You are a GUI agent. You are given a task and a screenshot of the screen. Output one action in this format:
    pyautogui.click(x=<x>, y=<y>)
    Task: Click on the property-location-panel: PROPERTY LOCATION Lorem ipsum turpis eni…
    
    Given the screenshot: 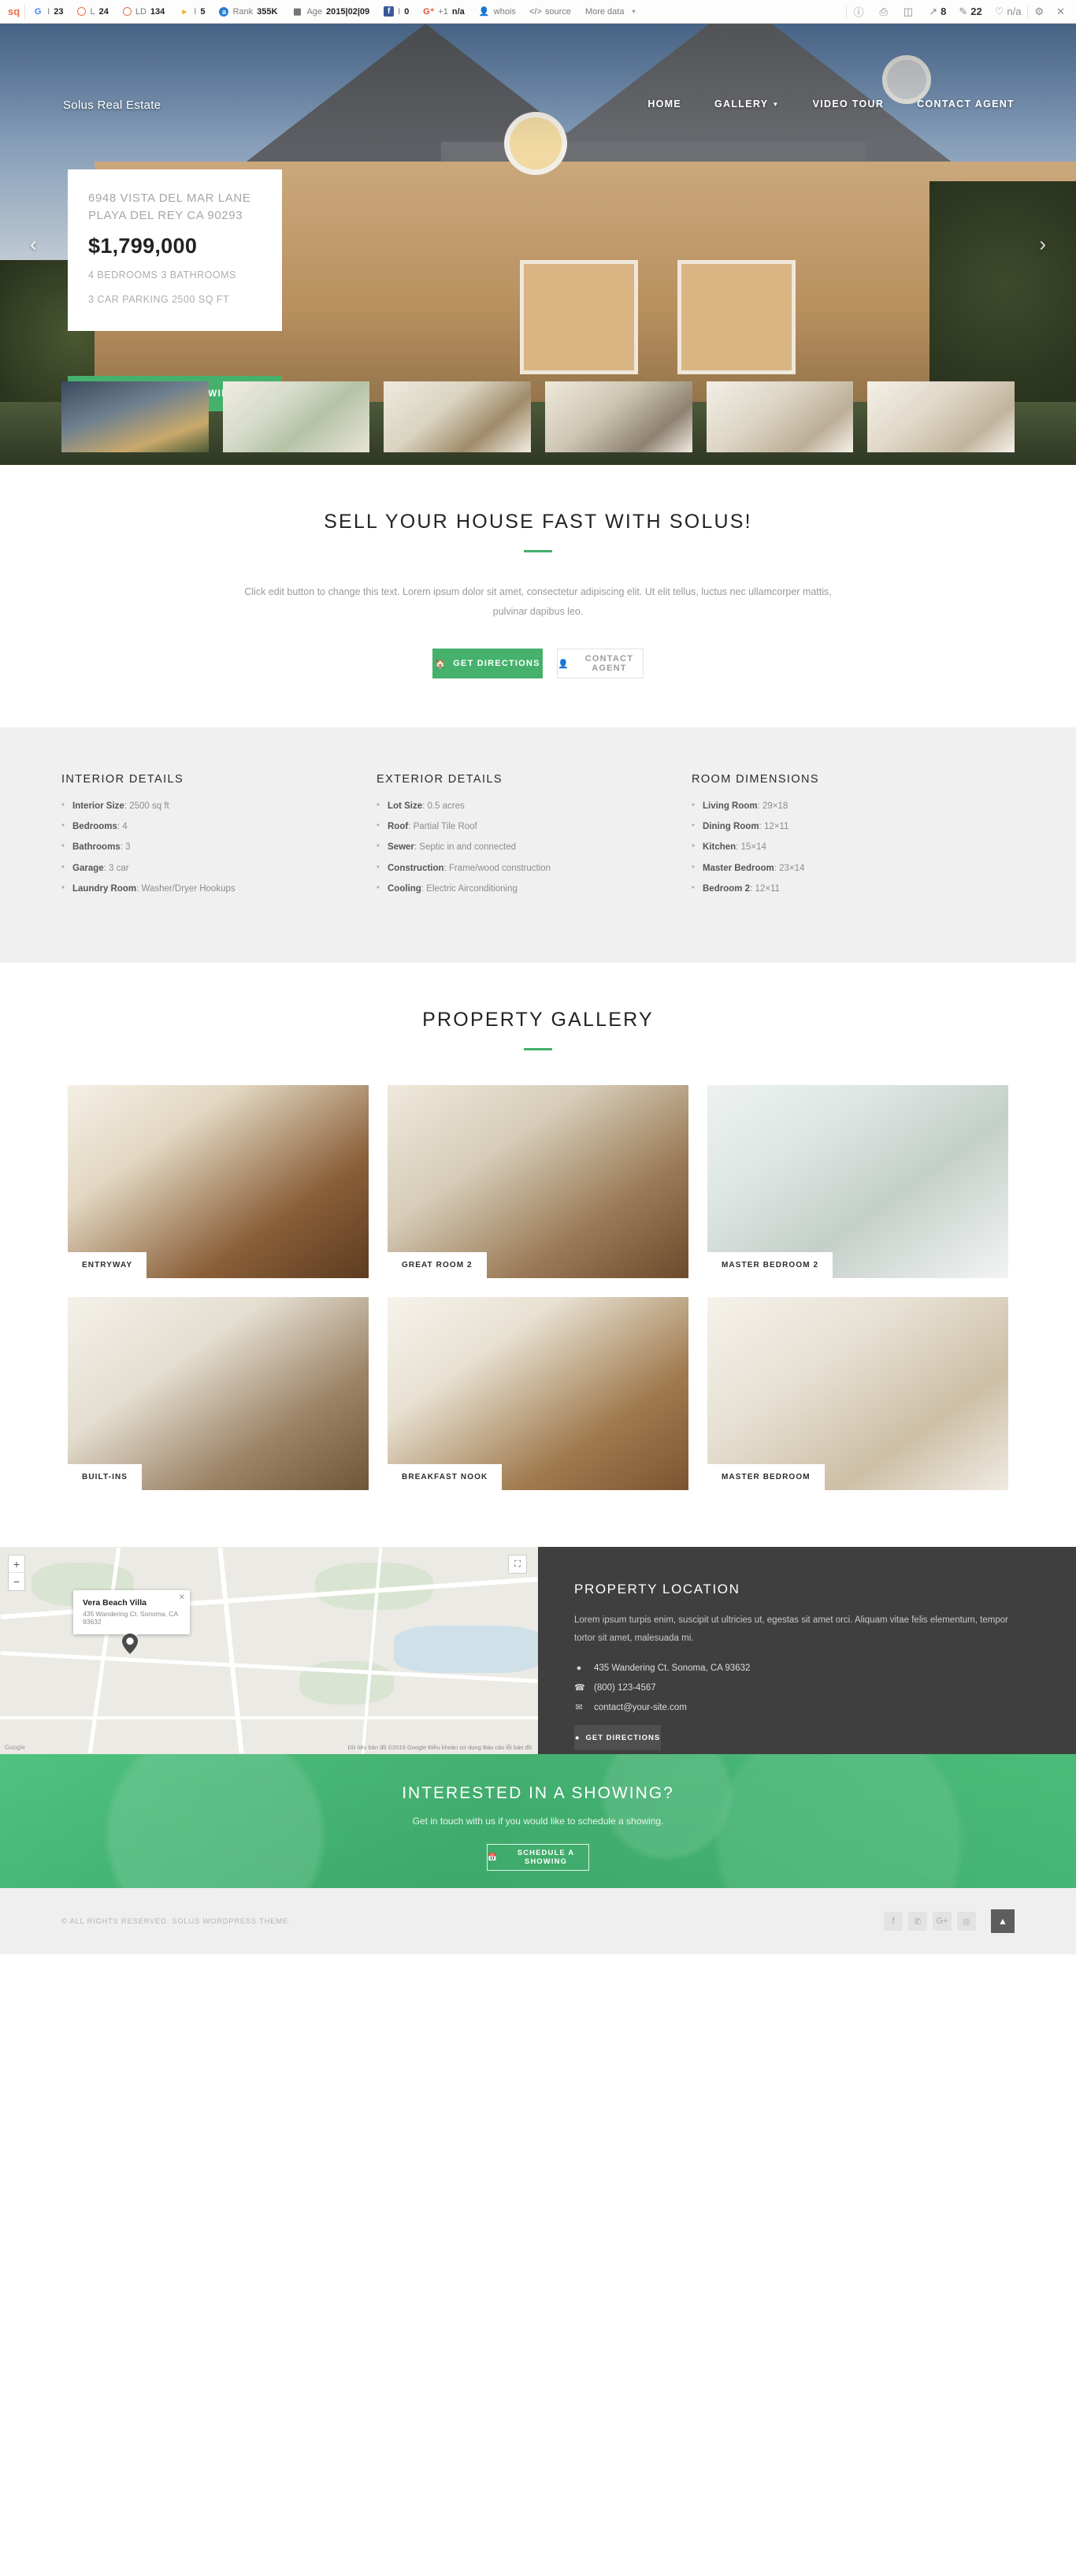 What is the action you would take?
    pyautogui.click(x=807, y=1651)
    